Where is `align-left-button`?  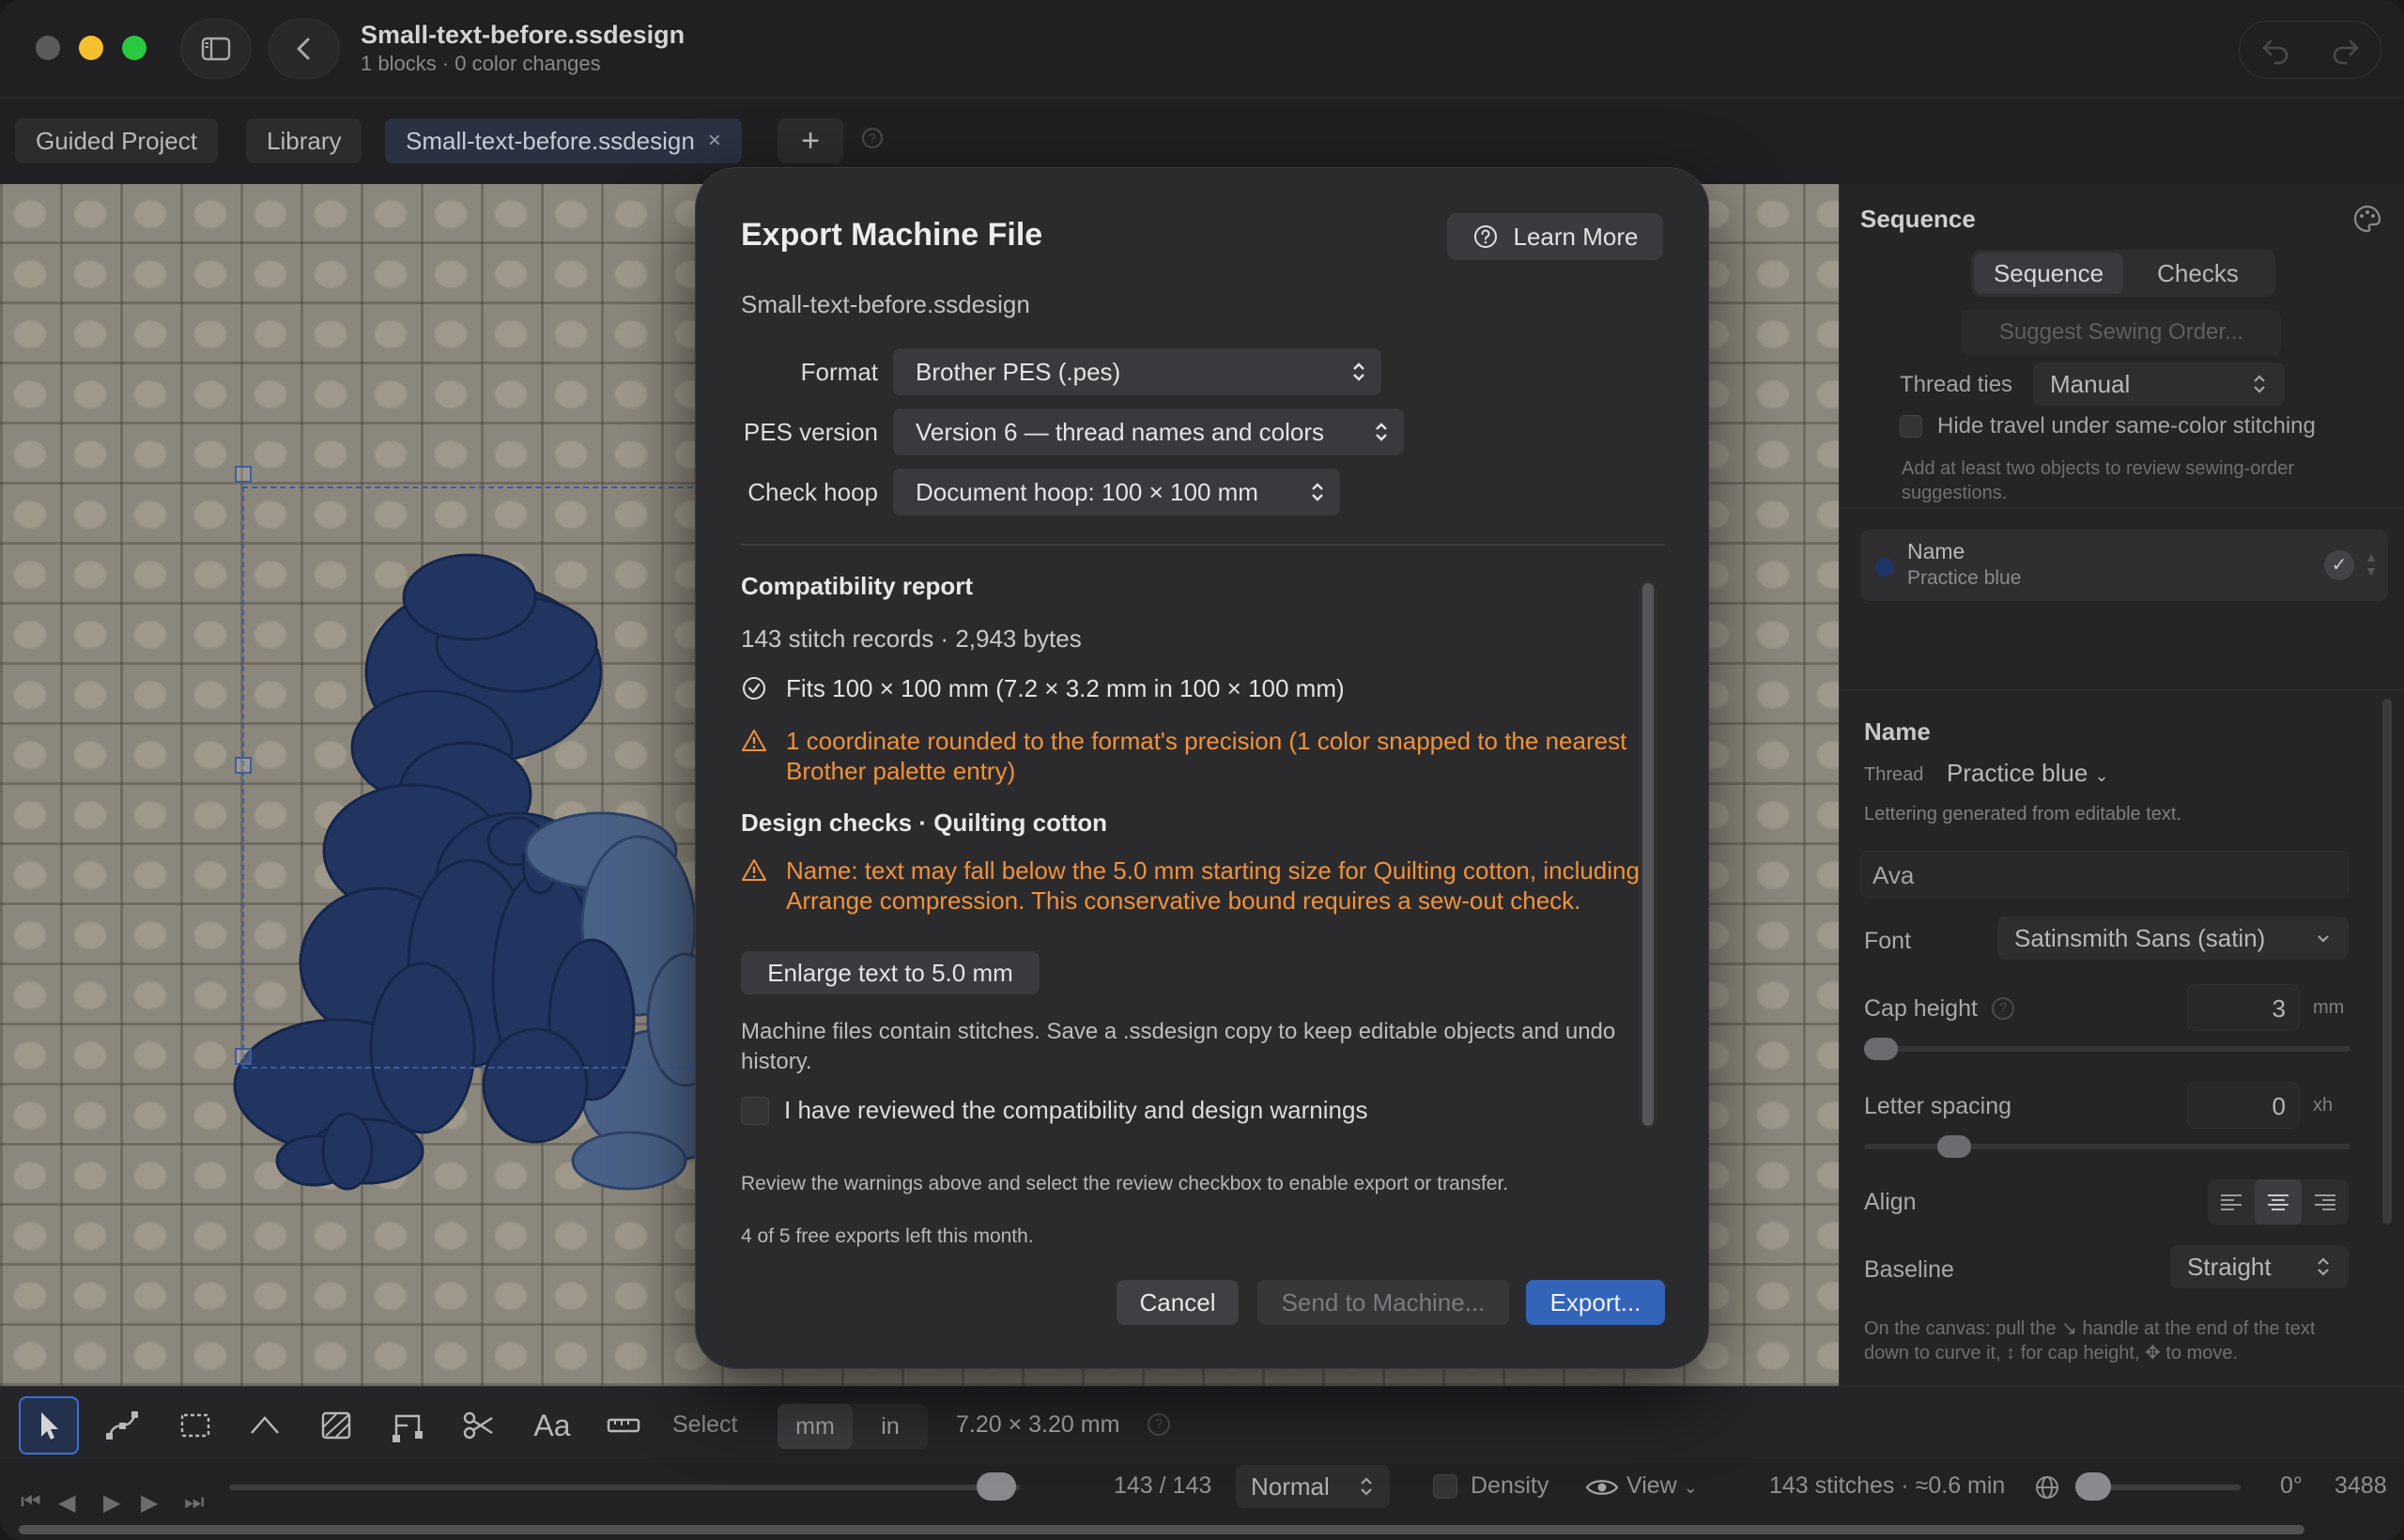 align-left-button is located at coordinates (2231, 1201).